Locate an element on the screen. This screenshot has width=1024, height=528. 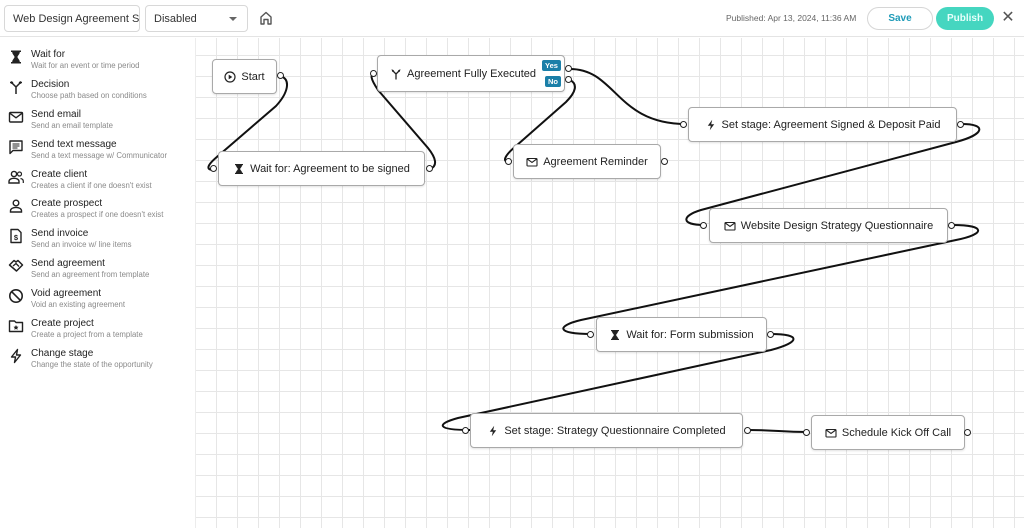
save-button: Save is located at coordinates (900, 18).